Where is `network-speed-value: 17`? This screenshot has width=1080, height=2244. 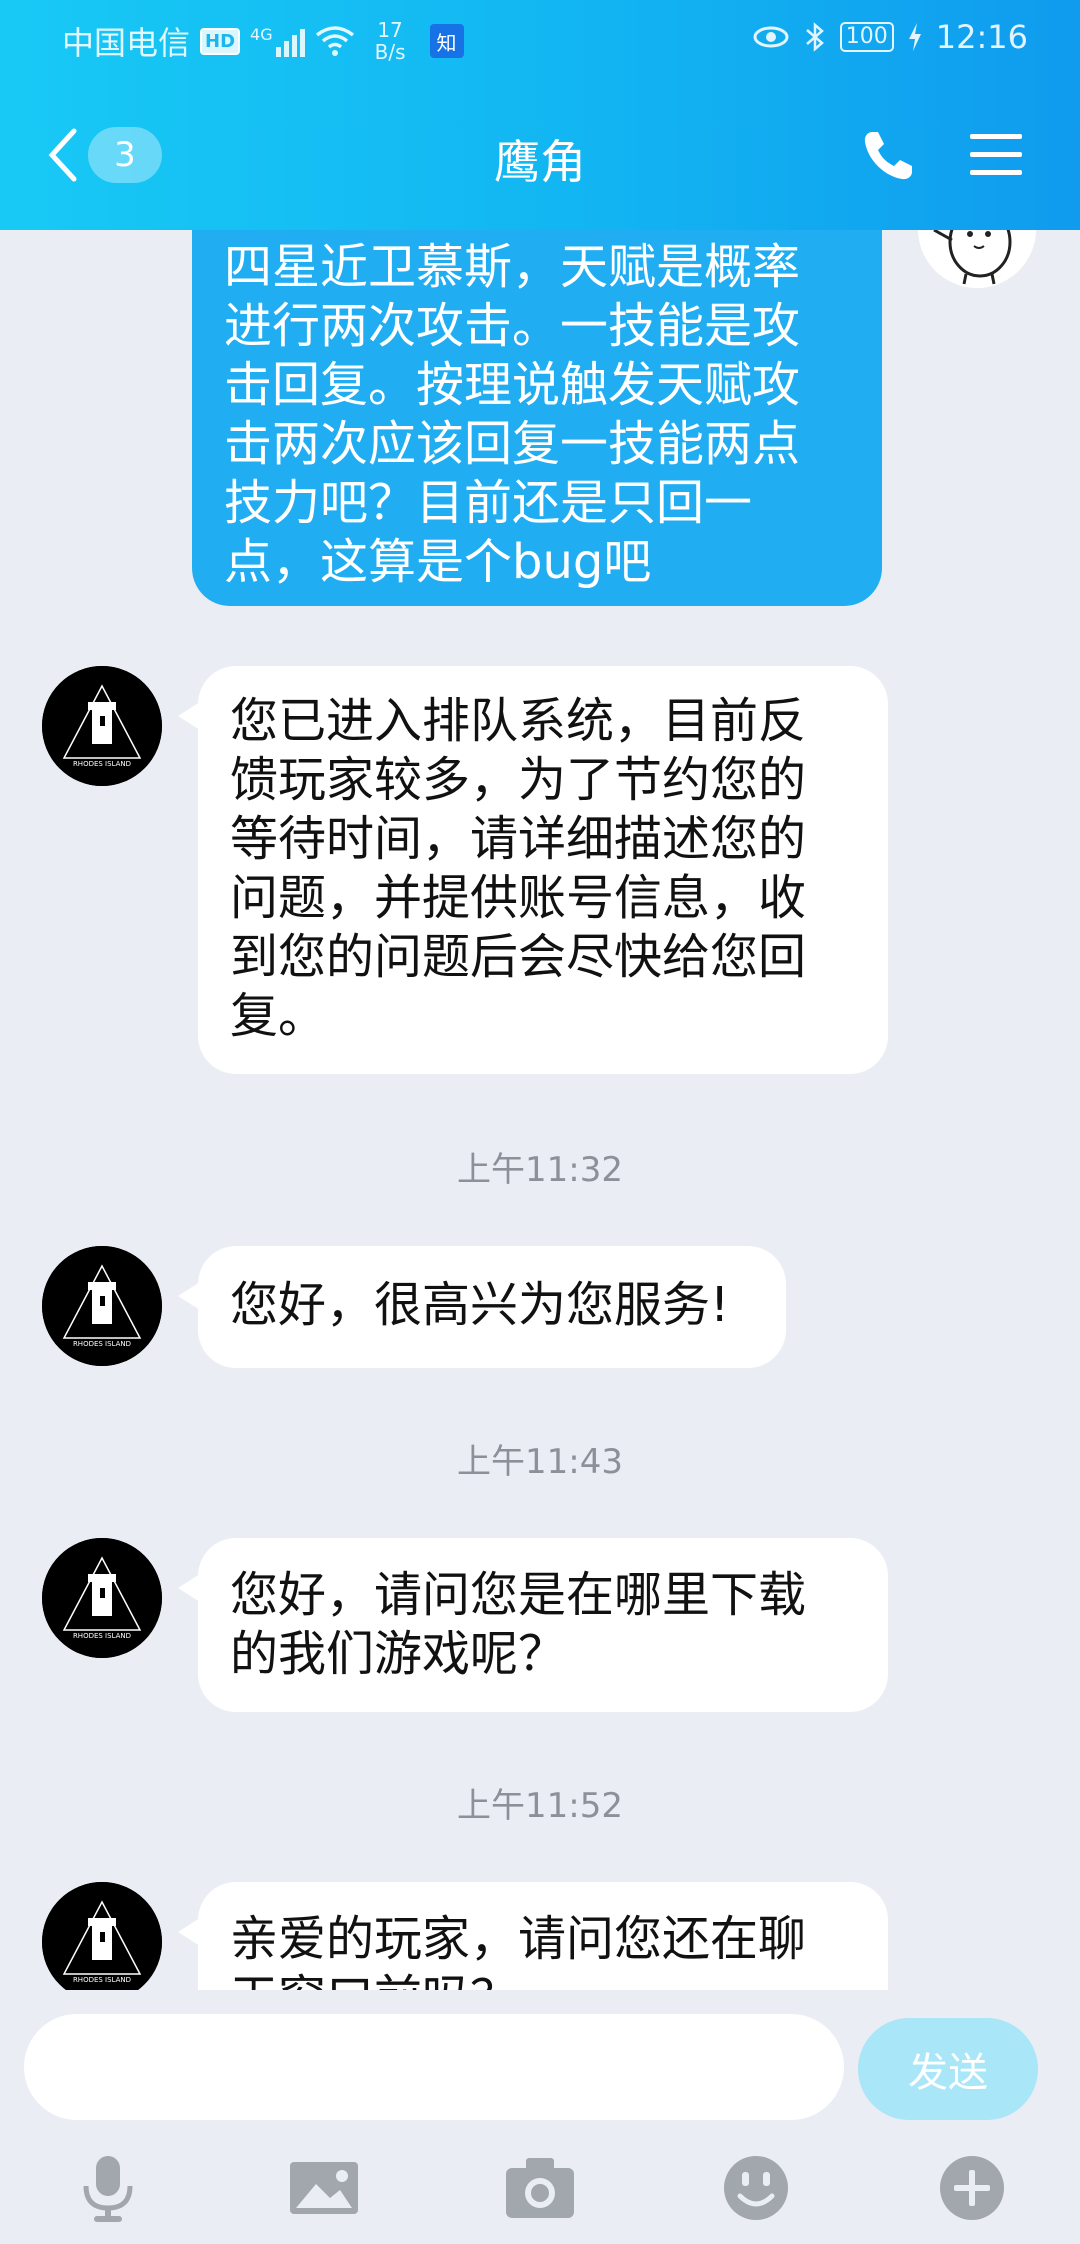 network-speed-value: 17 is located at coordinates (390, 30).